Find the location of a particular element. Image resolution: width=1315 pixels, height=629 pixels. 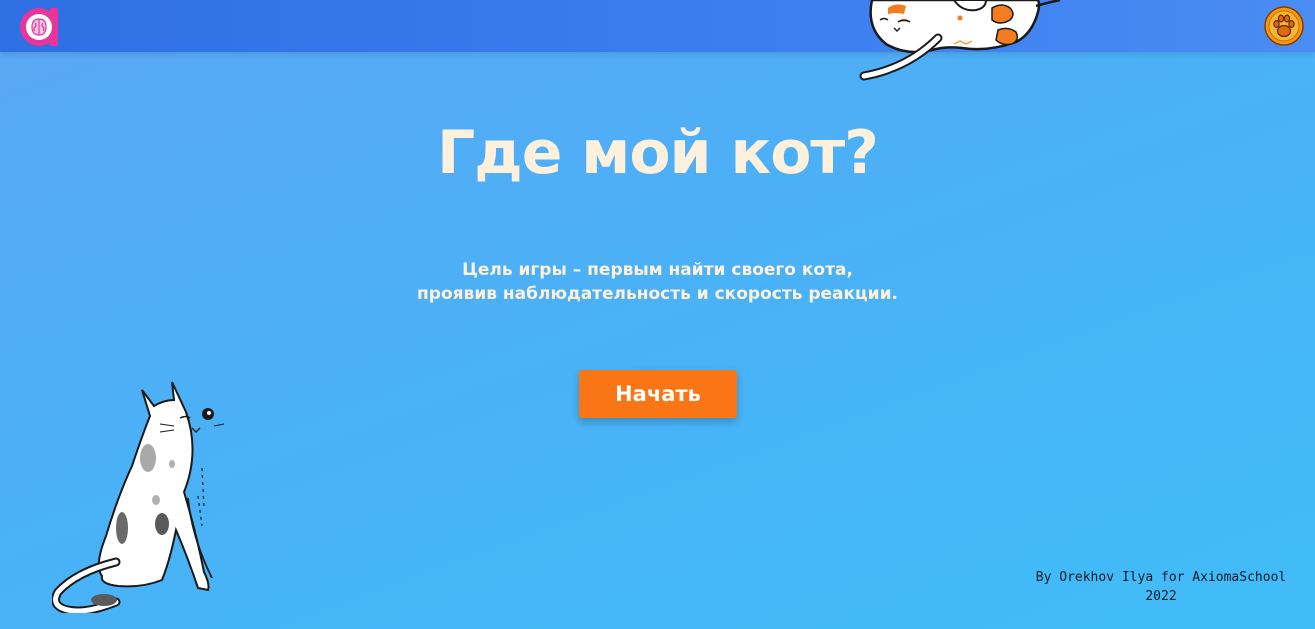

top-bar is located at coordinates (657, 26).